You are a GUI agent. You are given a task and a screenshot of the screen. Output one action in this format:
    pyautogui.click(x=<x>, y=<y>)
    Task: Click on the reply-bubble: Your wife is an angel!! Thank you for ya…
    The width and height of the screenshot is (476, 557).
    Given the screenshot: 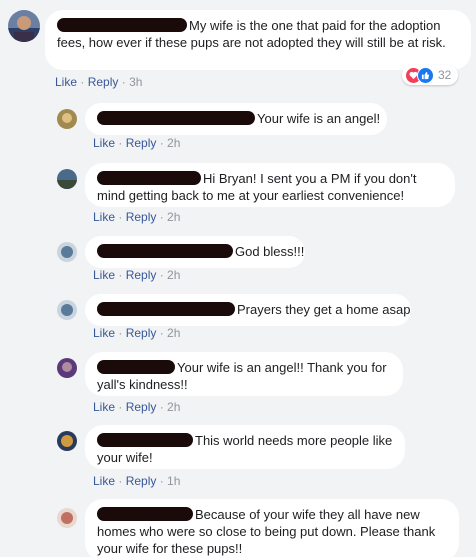 What is the action you would take?
    pyautogui.click(x=244, y=374)
    